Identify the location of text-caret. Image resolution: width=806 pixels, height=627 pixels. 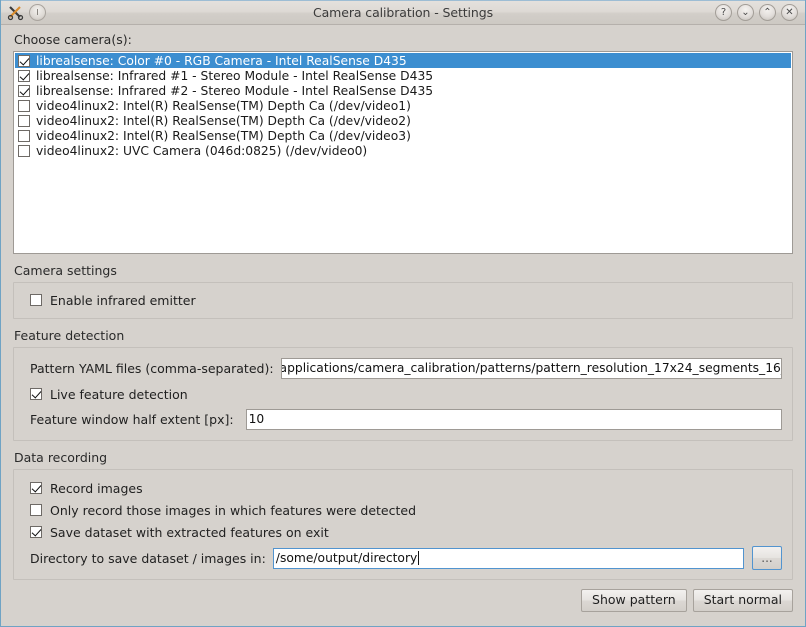
(419, 558).